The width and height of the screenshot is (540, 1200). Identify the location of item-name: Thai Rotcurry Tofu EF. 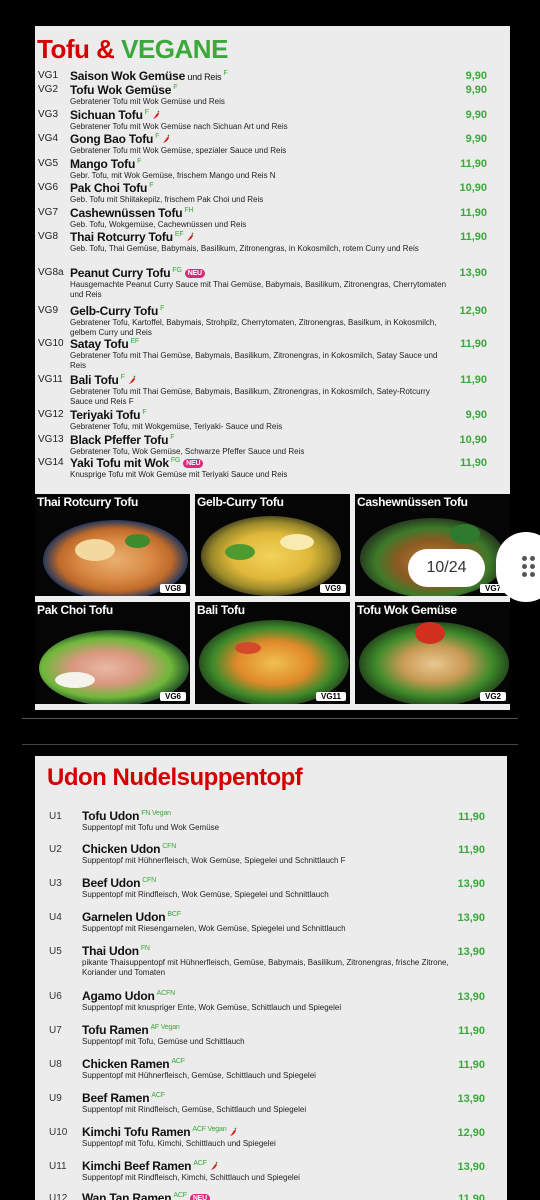
(132, 237).